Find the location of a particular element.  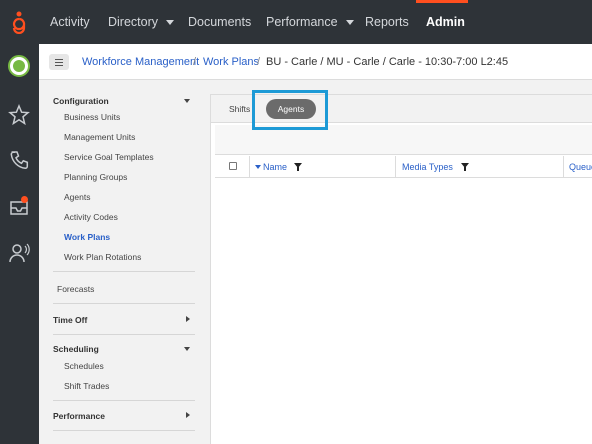

sidebar-item-forecasts: Forecasts is located at coordinates (75, 289).